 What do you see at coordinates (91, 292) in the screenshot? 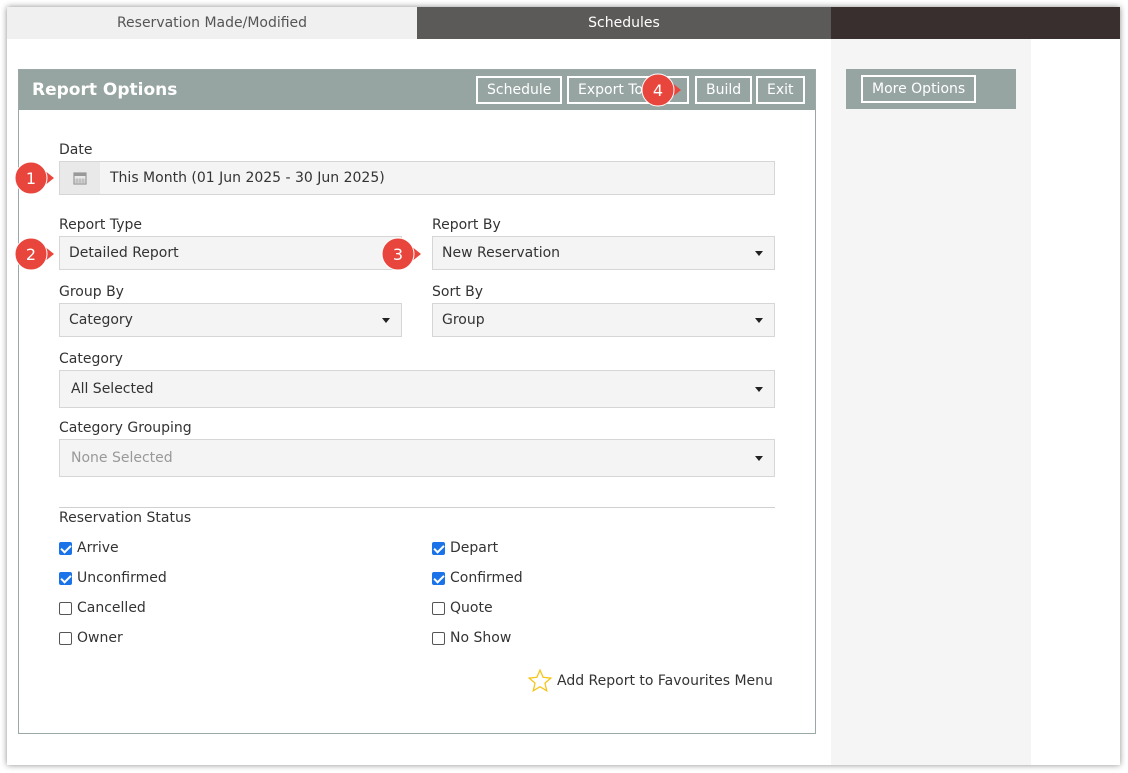
I see `group-by-label: Group By` at bounding box center [91, 292].